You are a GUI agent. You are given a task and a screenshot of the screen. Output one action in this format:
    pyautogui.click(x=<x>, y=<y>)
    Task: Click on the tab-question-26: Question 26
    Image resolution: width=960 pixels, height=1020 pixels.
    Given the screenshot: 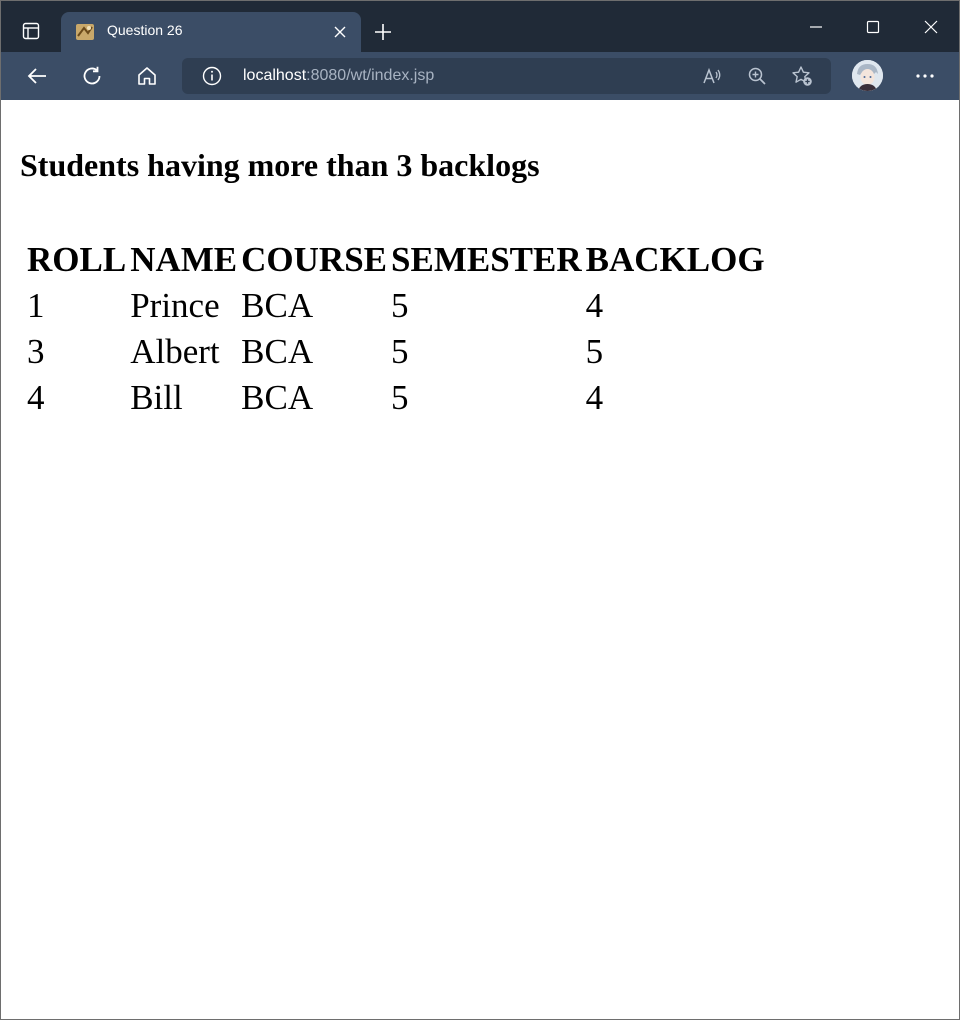 What is the action you would take?
    pyautogui.click(x=211, y=32)
    